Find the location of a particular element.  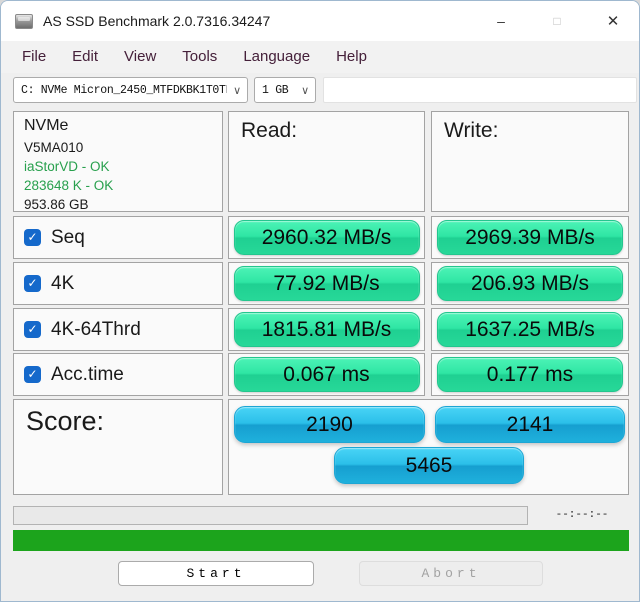

test-size-value: 1 GB is located at coordinates (275, 90).